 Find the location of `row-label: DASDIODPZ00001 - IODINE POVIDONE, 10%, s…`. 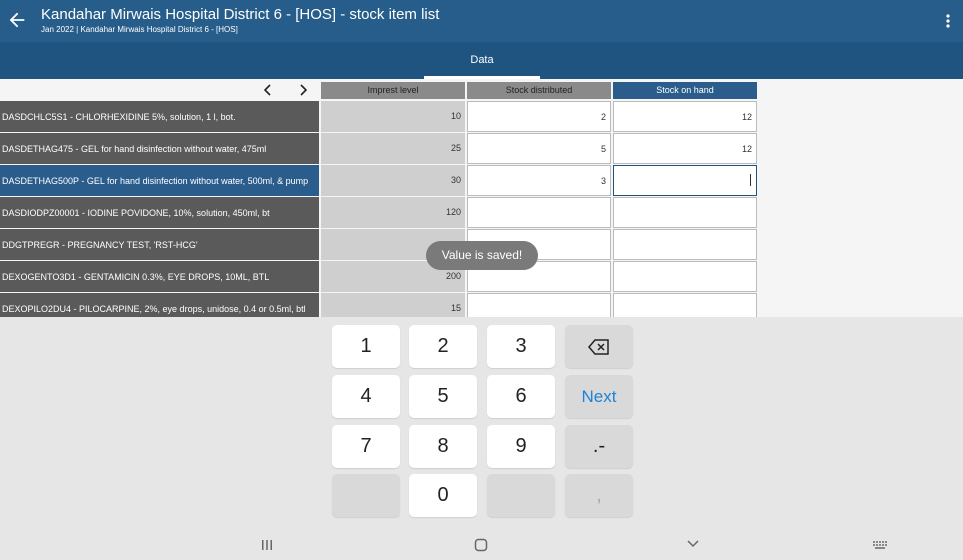

row-label: DASDIODPZ00001 - IODINE POVIDONE, 10%, s… is located at coordinates (159, 212).